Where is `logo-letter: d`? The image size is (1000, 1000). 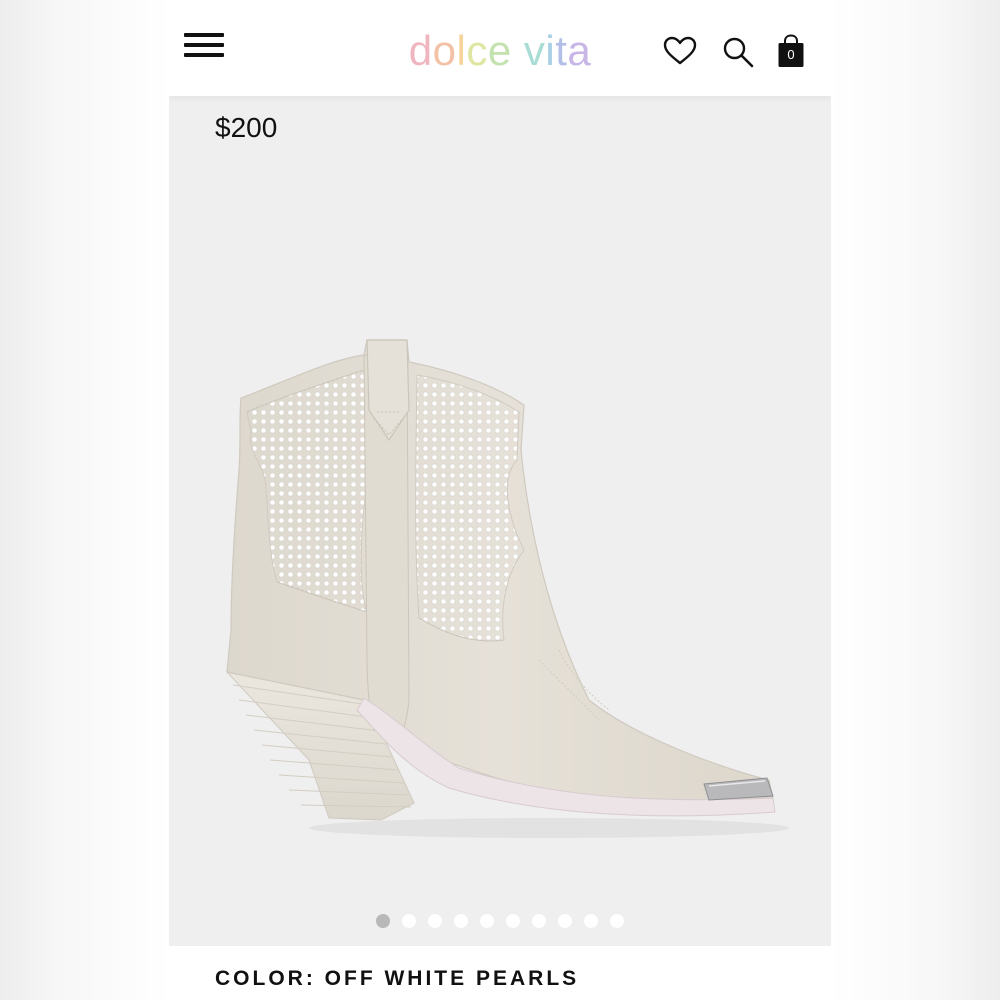
logo-letter: d is located at coordinates (420, 50).